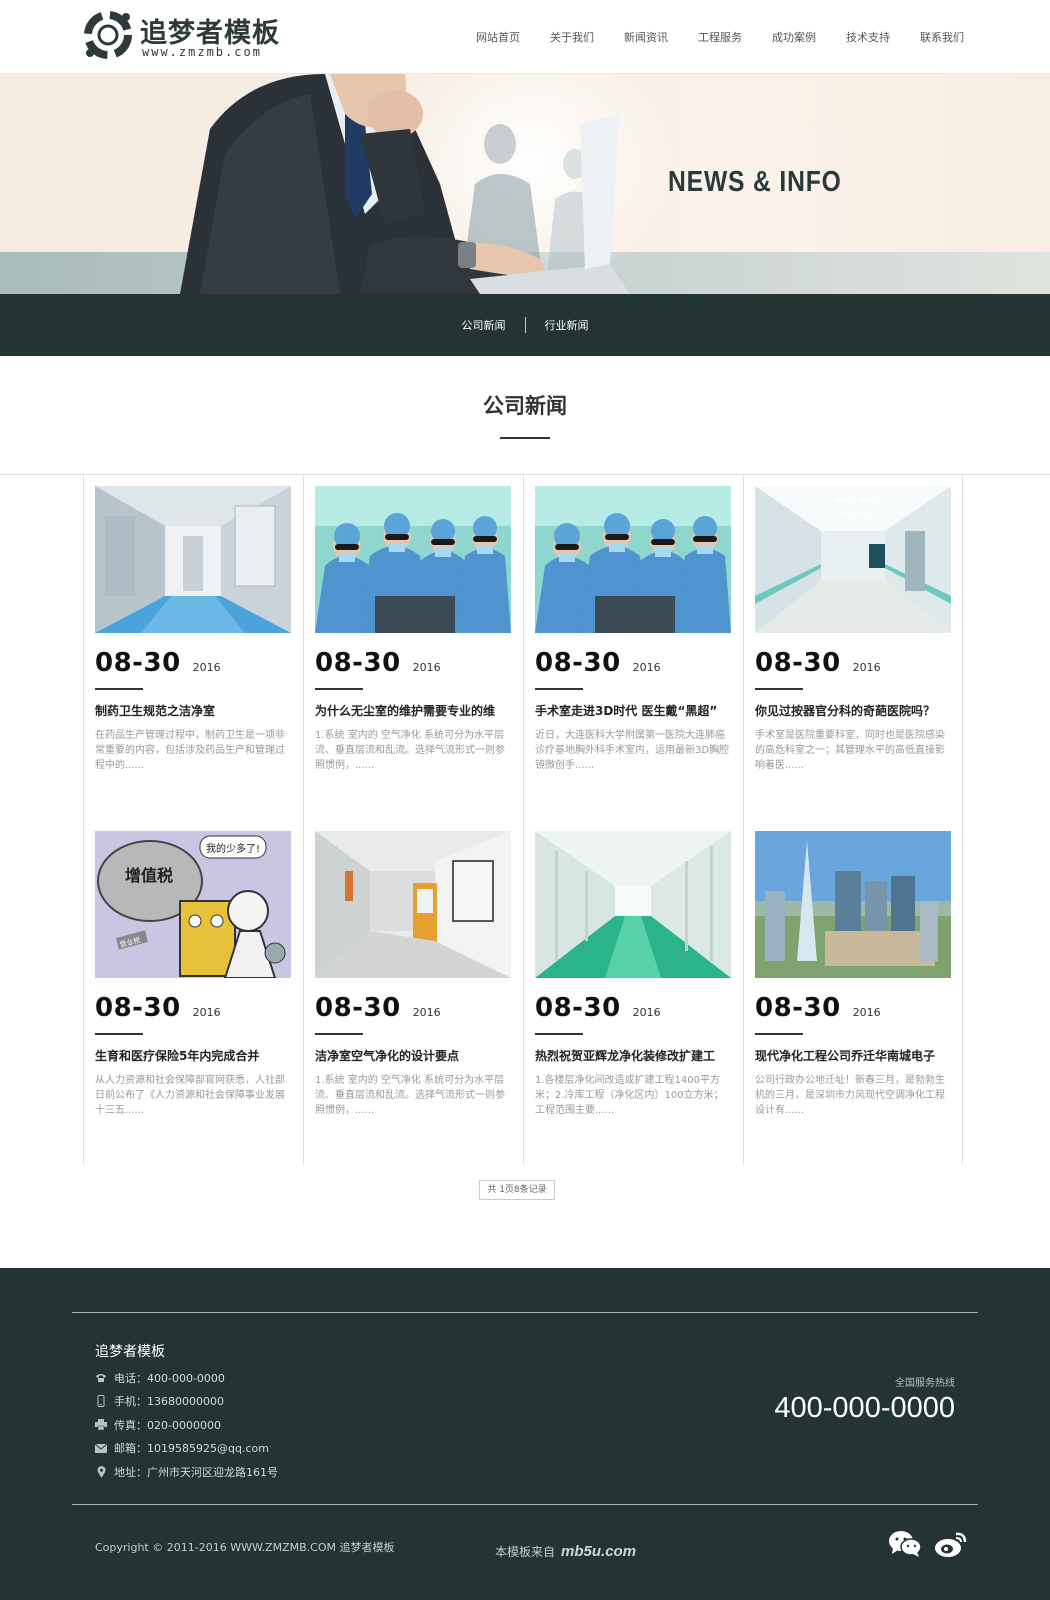 This screenshot has height=1600, width=1050. Describe the element at coordinates (413, 1055) in the screenshot. I see `news-title: 洁净室空气净化的设计要点` at that location.